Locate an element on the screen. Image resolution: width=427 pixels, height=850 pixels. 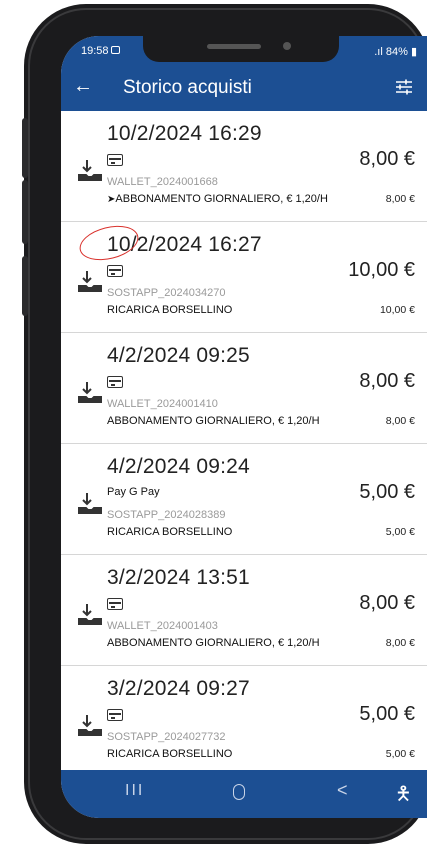
purchase-ref: WALLET_2024001668 is located at coordinates (162, 182).